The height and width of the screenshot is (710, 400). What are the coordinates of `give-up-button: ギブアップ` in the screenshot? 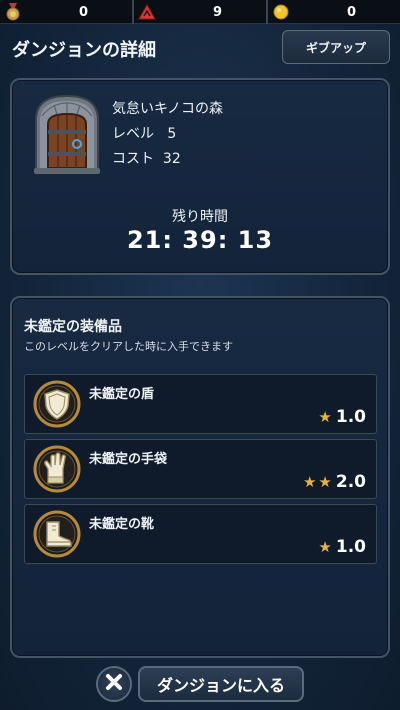 It's located at (336, 47).